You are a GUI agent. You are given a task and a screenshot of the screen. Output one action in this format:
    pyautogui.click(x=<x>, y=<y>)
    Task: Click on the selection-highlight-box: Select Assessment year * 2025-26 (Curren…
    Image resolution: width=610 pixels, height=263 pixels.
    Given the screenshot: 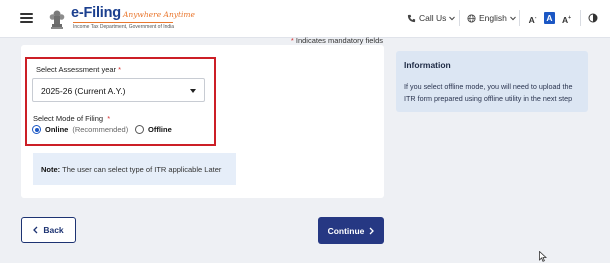 What is the action you would take?
    pyautogui.click(x=120, y=101)
    